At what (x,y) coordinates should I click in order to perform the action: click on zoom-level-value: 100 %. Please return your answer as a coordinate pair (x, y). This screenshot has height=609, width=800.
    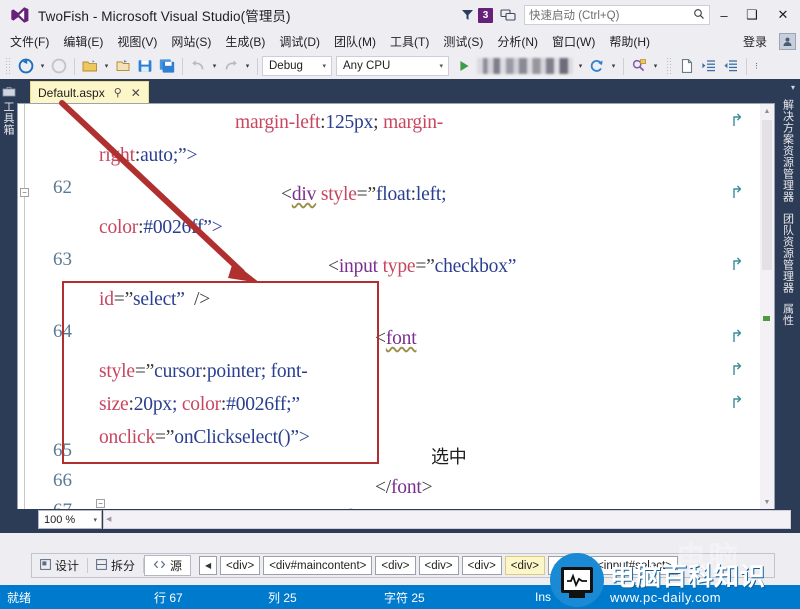
    Looking at the image, I should click on (60, 519).